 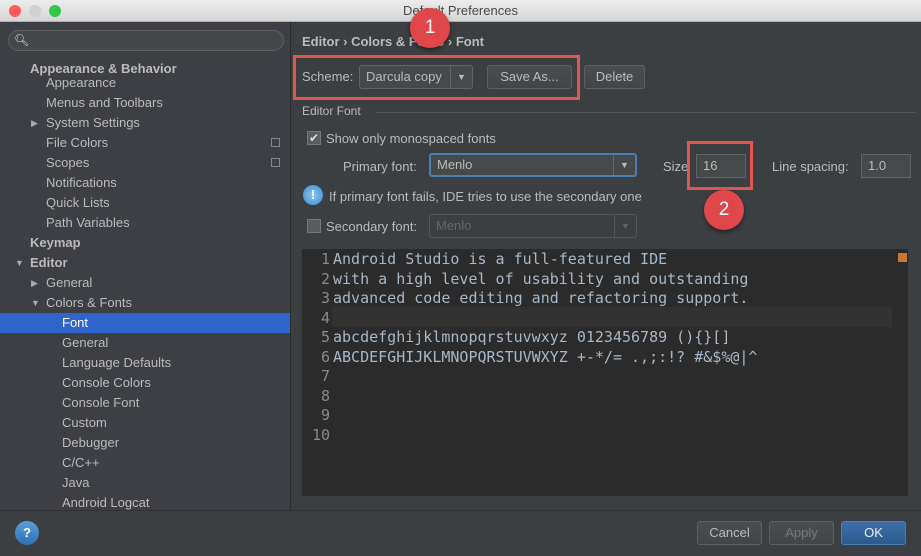 I want to click on sidebar-item-label: Notifications, so click(x=81, y=182).